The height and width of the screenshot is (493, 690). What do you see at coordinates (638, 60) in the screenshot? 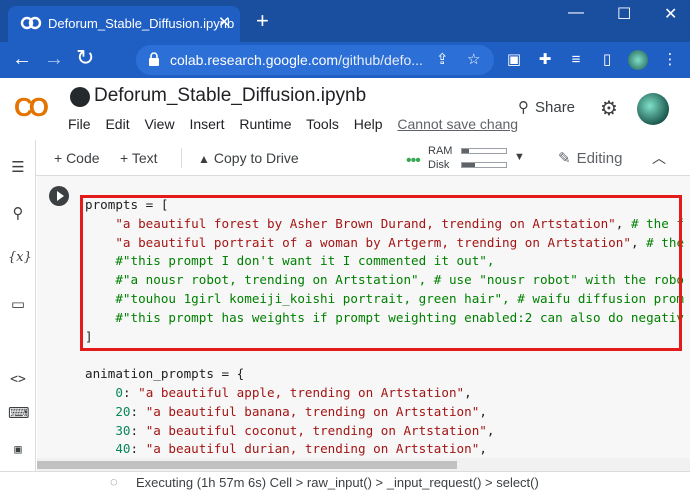
I see `profile-avatar-icon` at bounding box center [638, 60].